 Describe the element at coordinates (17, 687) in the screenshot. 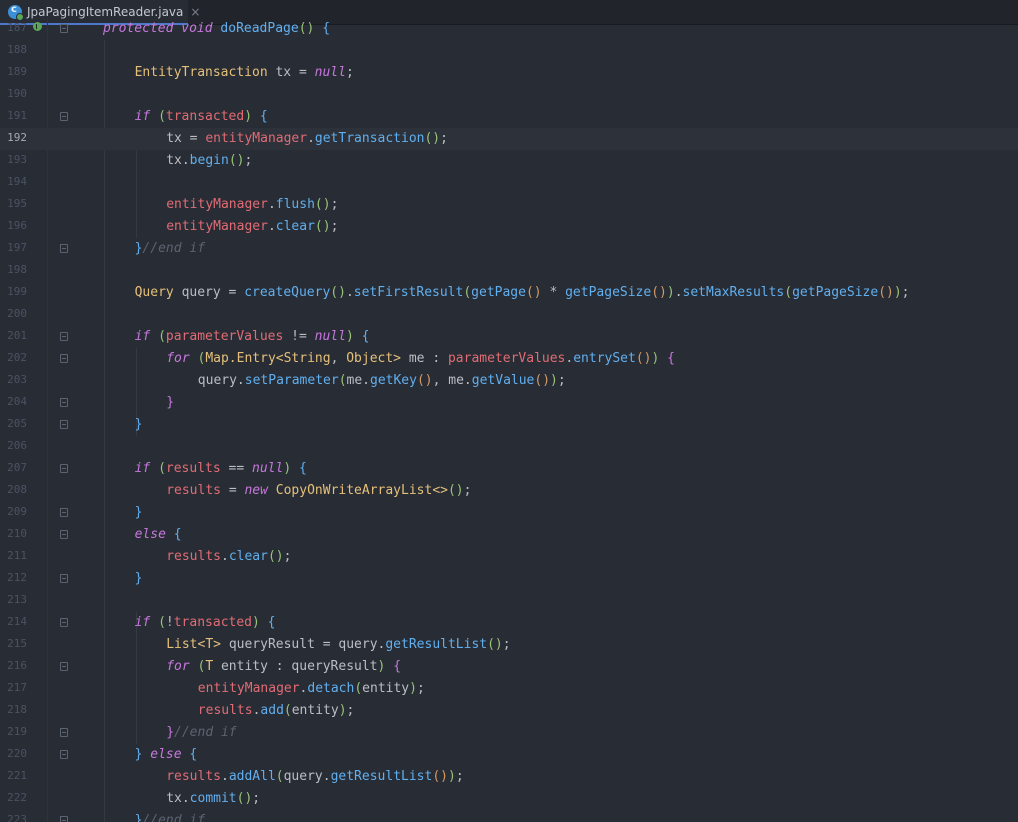

I see `line-number: 217` at that location.